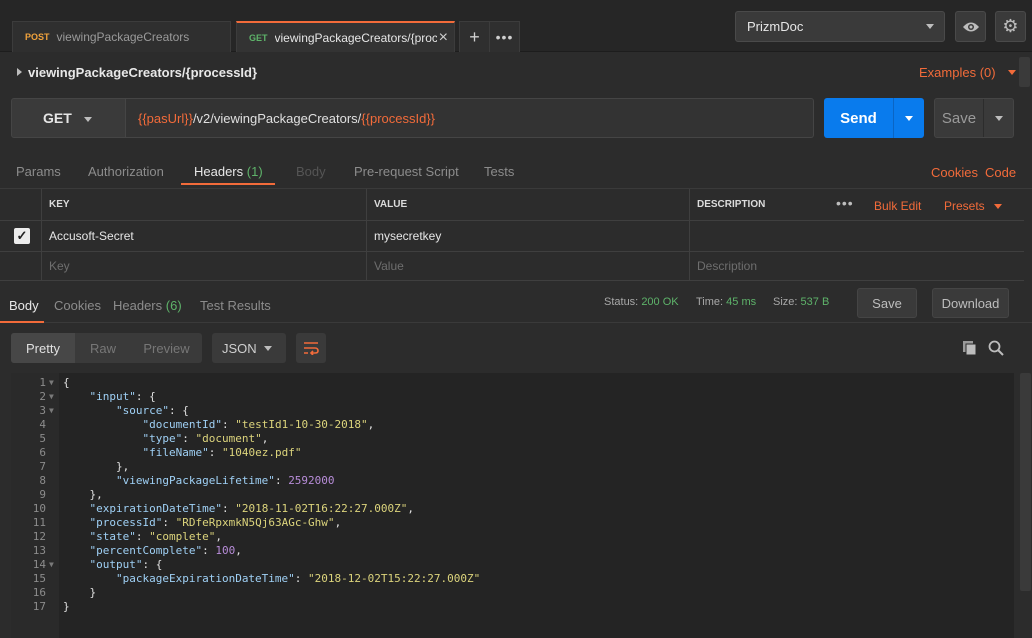 The width and height of the screenshot is (1032, 638). I want to click on format-select: JSON, so click(249, 348).